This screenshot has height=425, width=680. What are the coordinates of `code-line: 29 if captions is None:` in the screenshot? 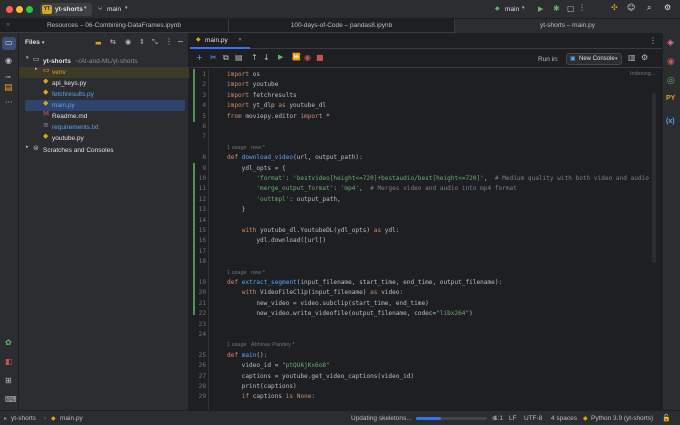 It's located at (426, 397).